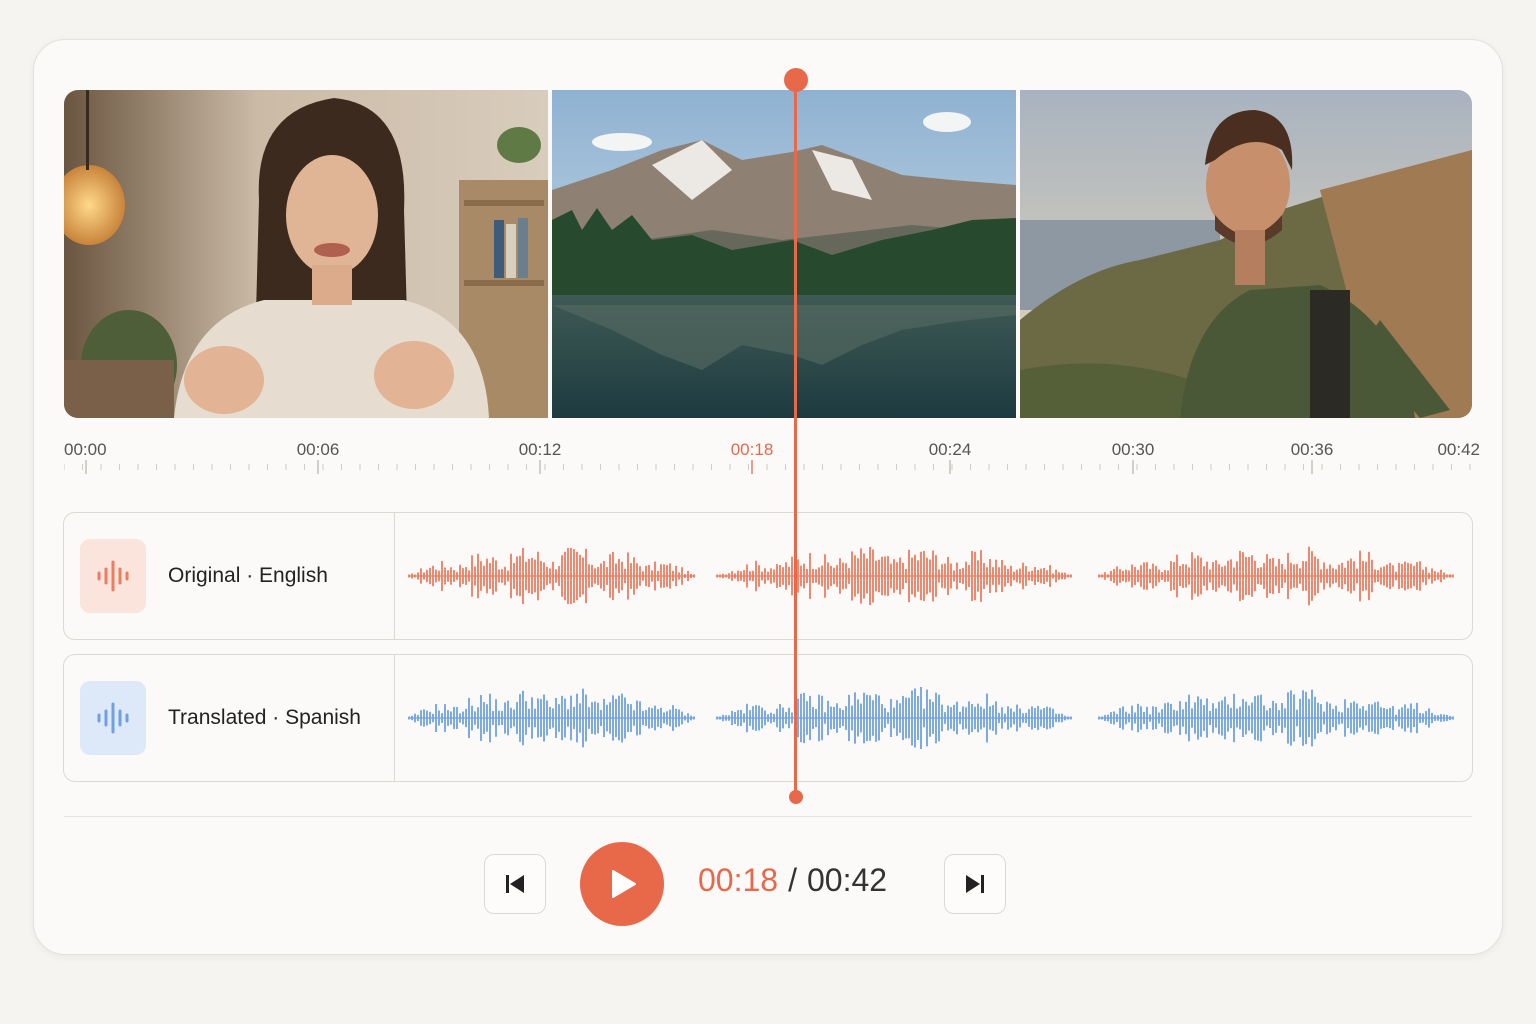  Describe the element at coordinates (933, 576) in the screenshot. I see `waveform-original` at that location.